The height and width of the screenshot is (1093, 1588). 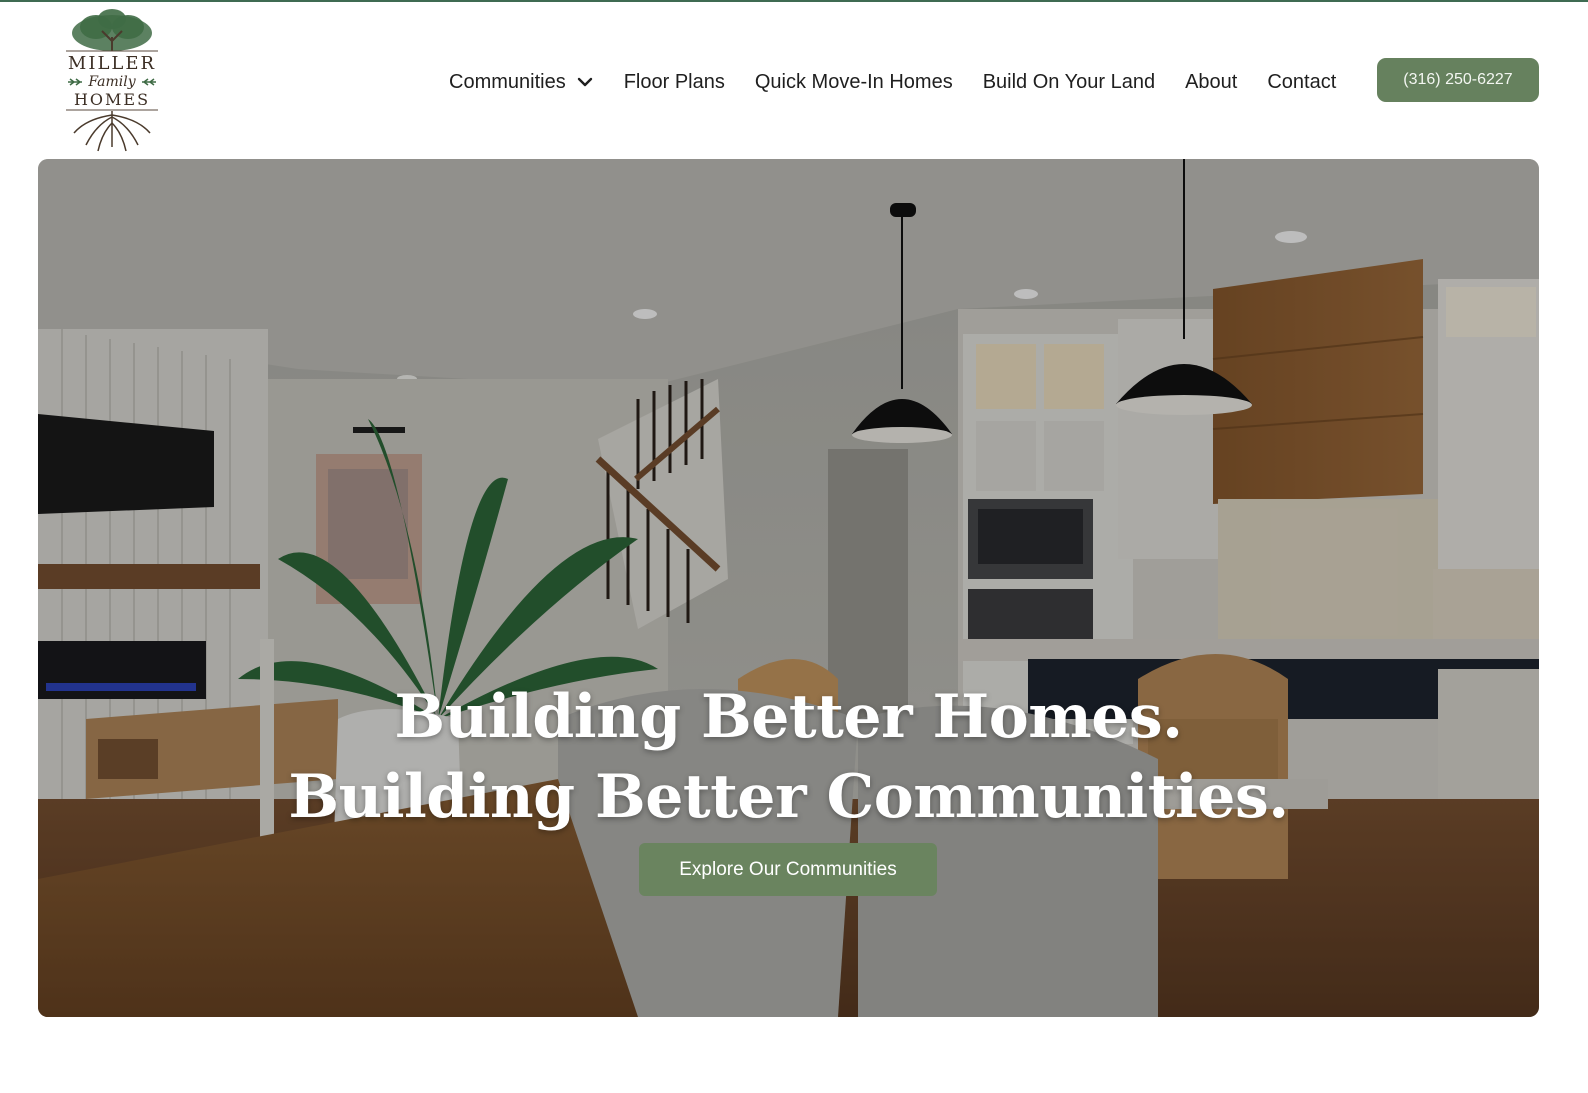 I want to click on nav-contact: Contact, so click(x=1301, y=82).